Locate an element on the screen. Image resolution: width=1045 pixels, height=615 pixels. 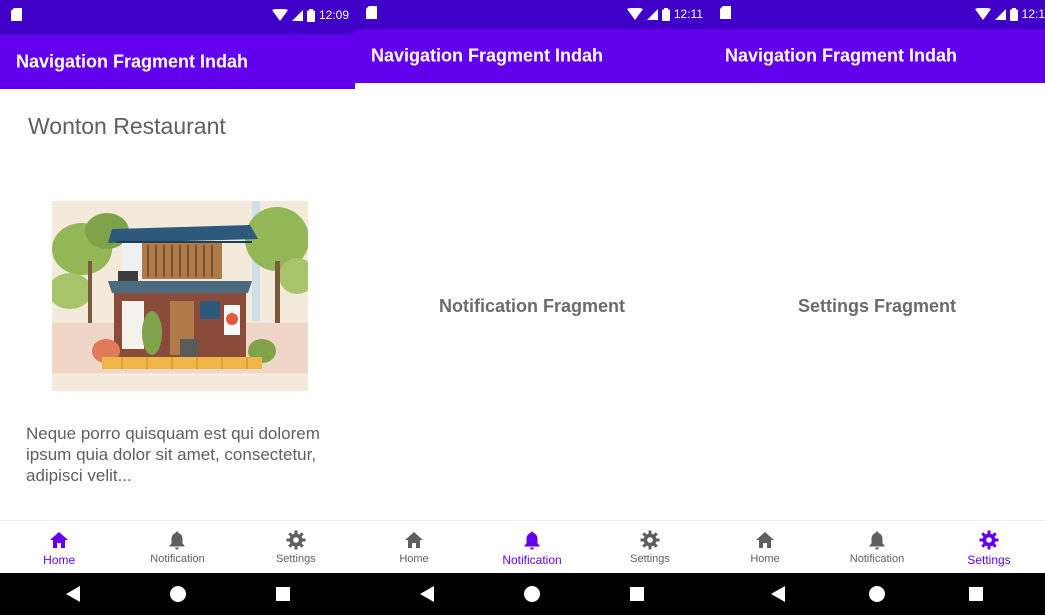
fragment-label: Notification Fragment is located at coordinates (531, 306).